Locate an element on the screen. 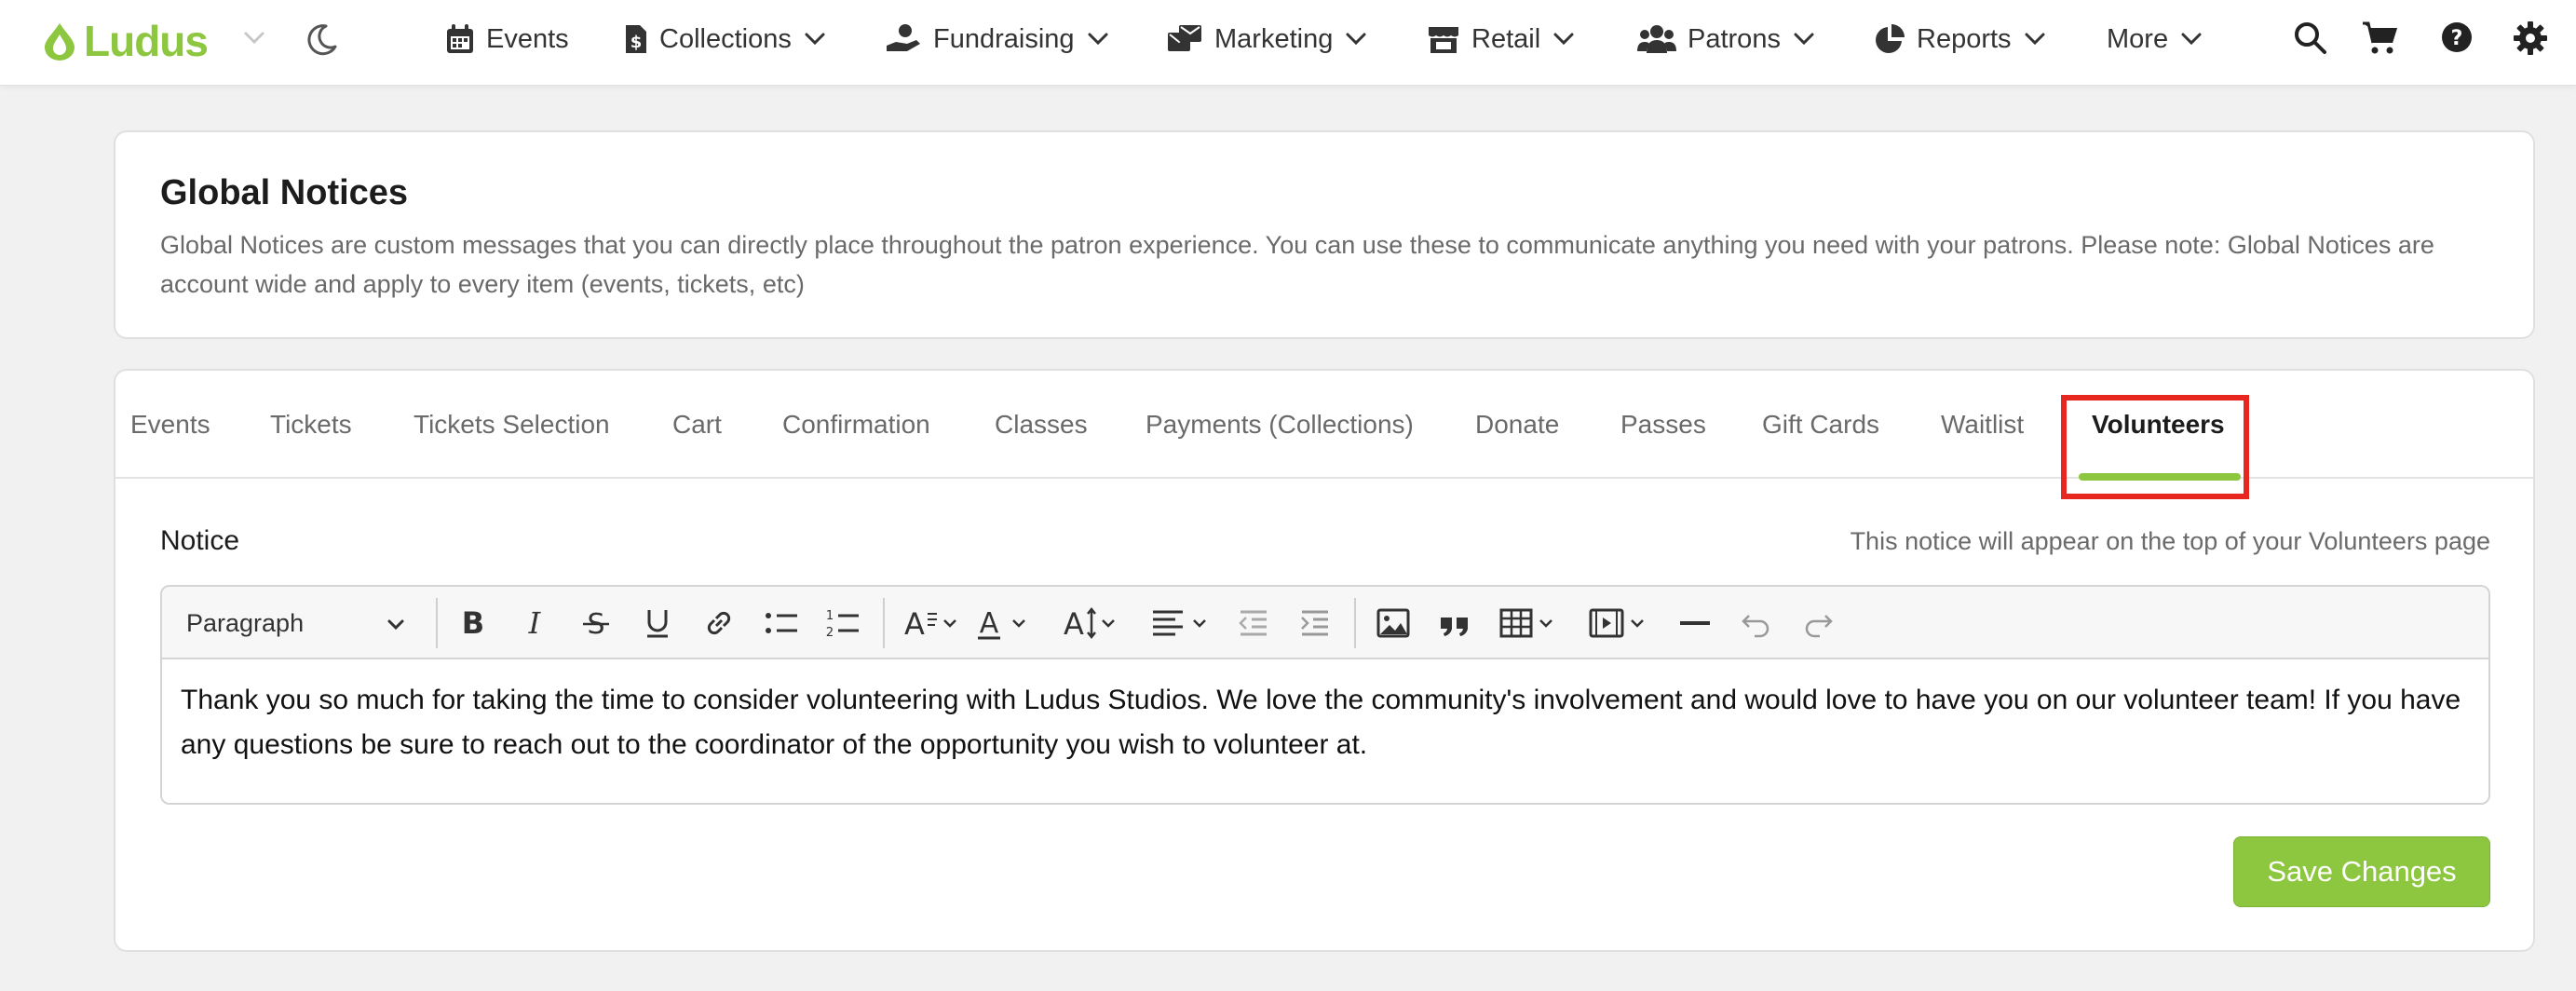 This screenshot has width=2576, height=991. tab-passes: Passes is located at coordinates (1663, 425).